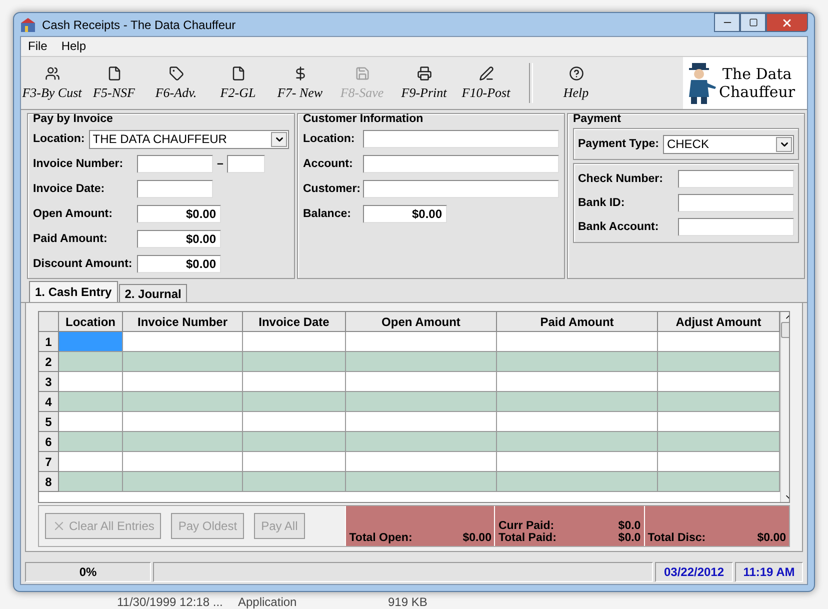 The height and width of the screenshot is (609, 828). What do you see at coordinates (486, 83) in the screenshot?
I see `toolbar-button: F10-Post` at bounding box center [486, 83].